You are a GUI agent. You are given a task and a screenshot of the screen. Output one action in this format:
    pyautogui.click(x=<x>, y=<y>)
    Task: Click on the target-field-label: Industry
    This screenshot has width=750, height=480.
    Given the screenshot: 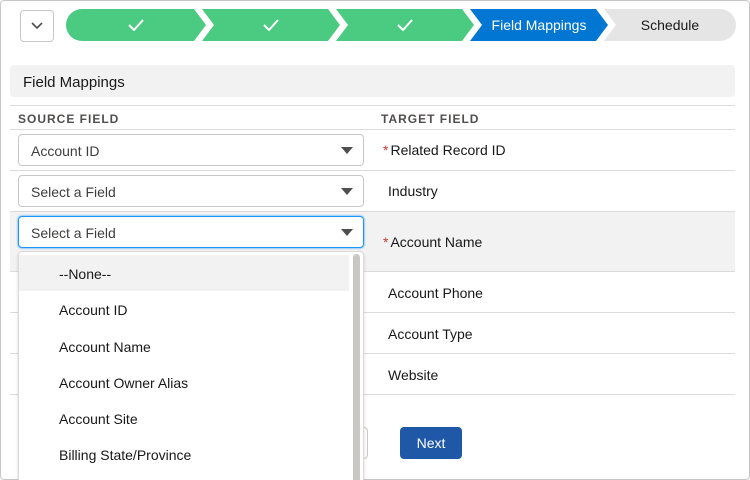 What is the action you would take?
    pyautogui.click(x=413, y=191)
    